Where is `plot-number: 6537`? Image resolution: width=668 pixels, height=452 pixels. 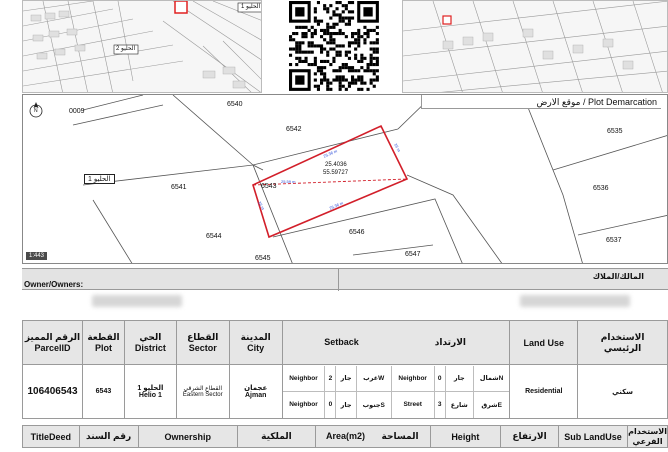
plot-number: 6537 is located at coordinates (614, 240).